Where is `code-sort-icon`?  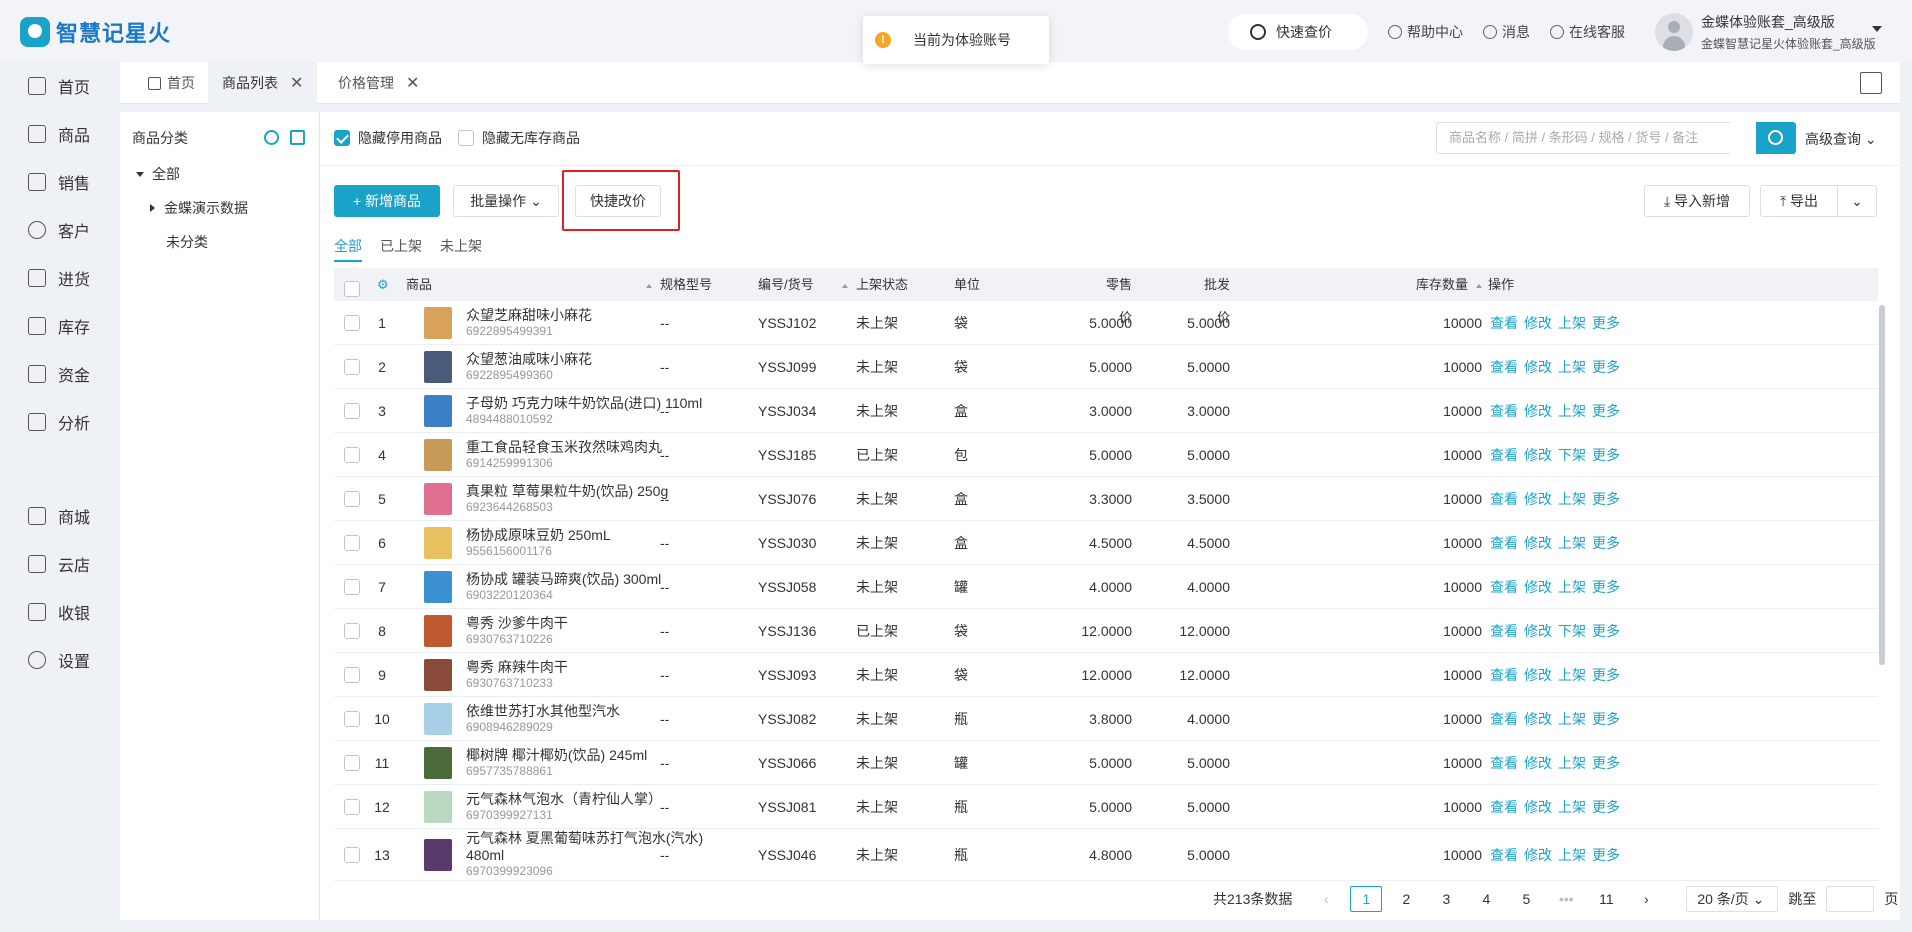
code-sort-icon is located at coordinates (843, 284).